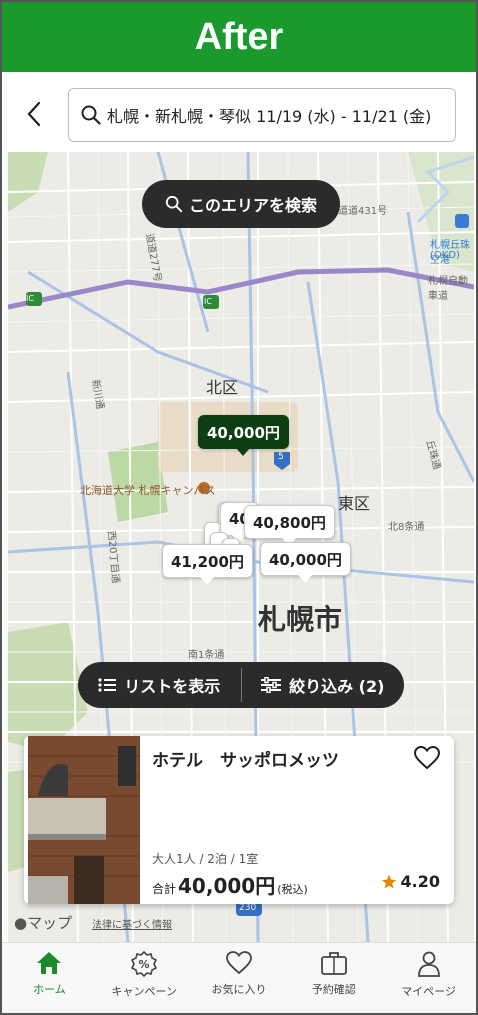 The image size is (478, 1015). What do you see at coordinates (144, 991) in the screenshot?
I see `tab-campaign-label: キャンペーン` at bounding box center [144, 991].